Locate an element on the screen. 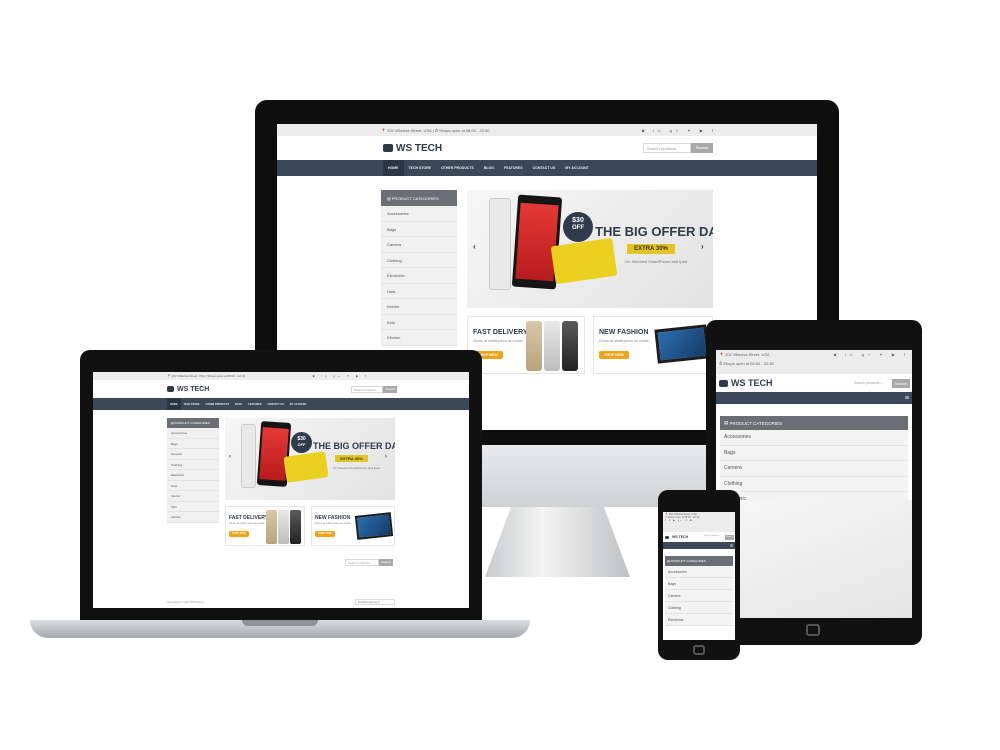 This screenshot has width=1000, height=750. phone-white-image is located at coordinates (248, 456).